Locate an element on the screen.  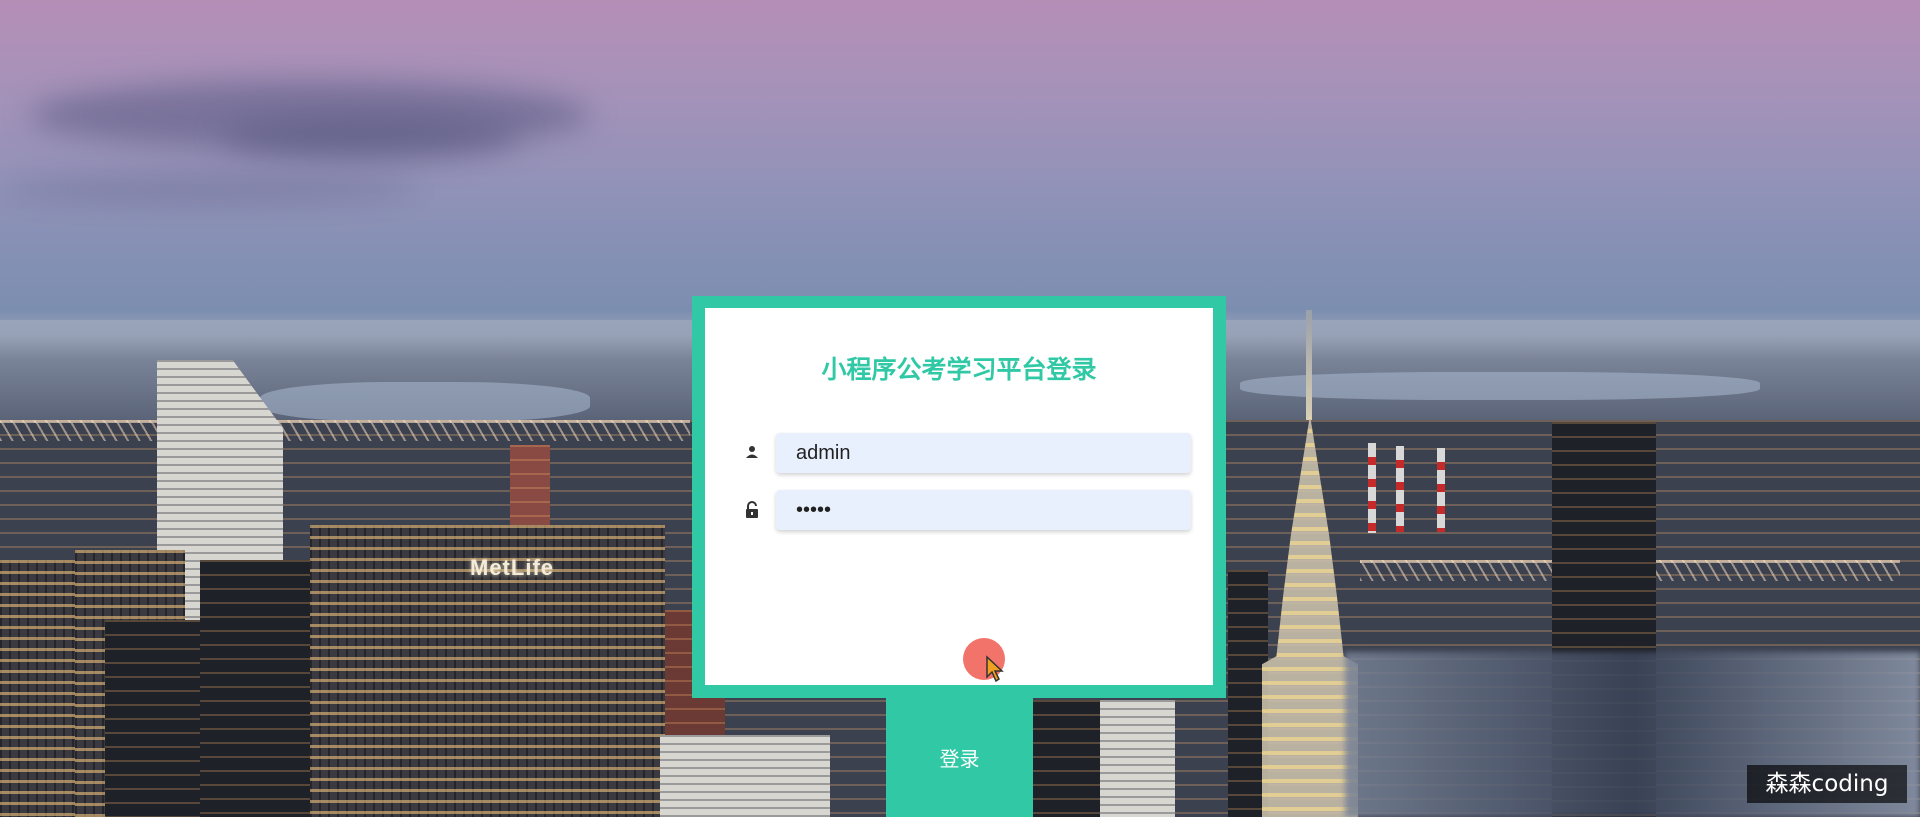
password-row is located at coordinates (967, 510).